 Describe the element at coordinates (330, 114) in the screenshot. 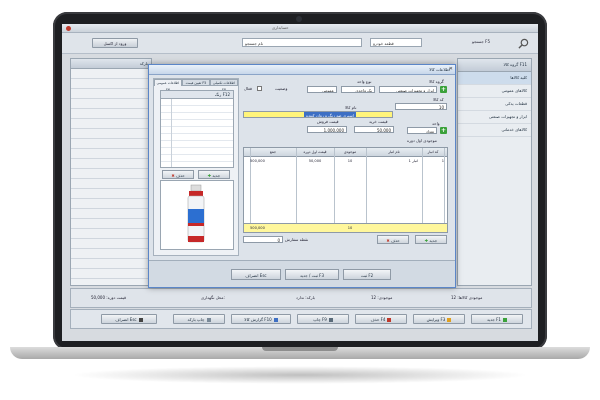

I see `name-selection: اسپری ضد زنگ و روان کننده` at that location.